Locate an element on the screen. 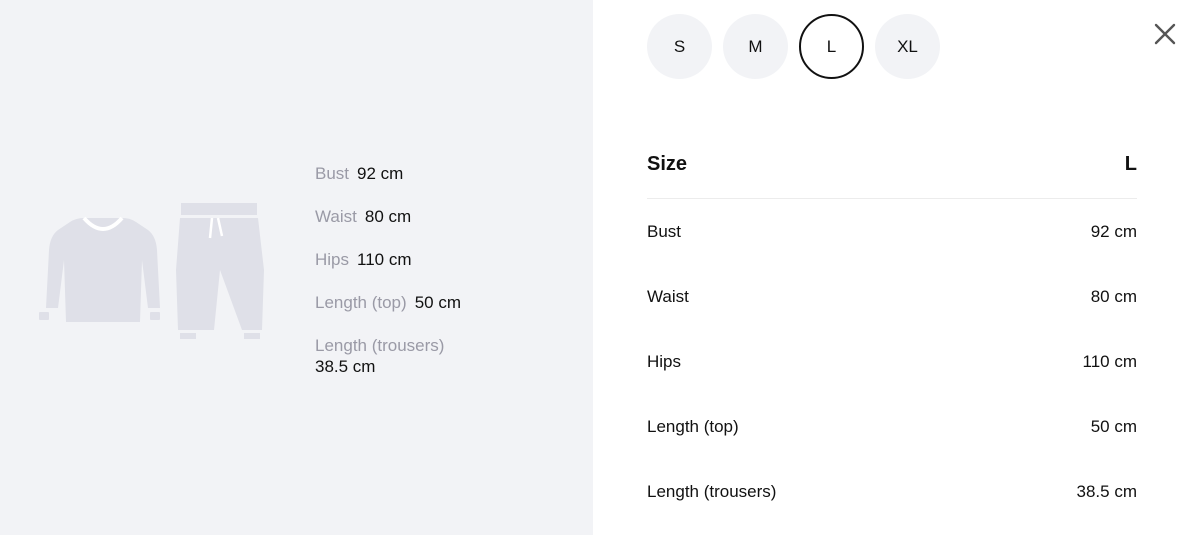 This screenshot has height=535, width=1187. size-option-xl: XL is located at coordinates (907, 46).